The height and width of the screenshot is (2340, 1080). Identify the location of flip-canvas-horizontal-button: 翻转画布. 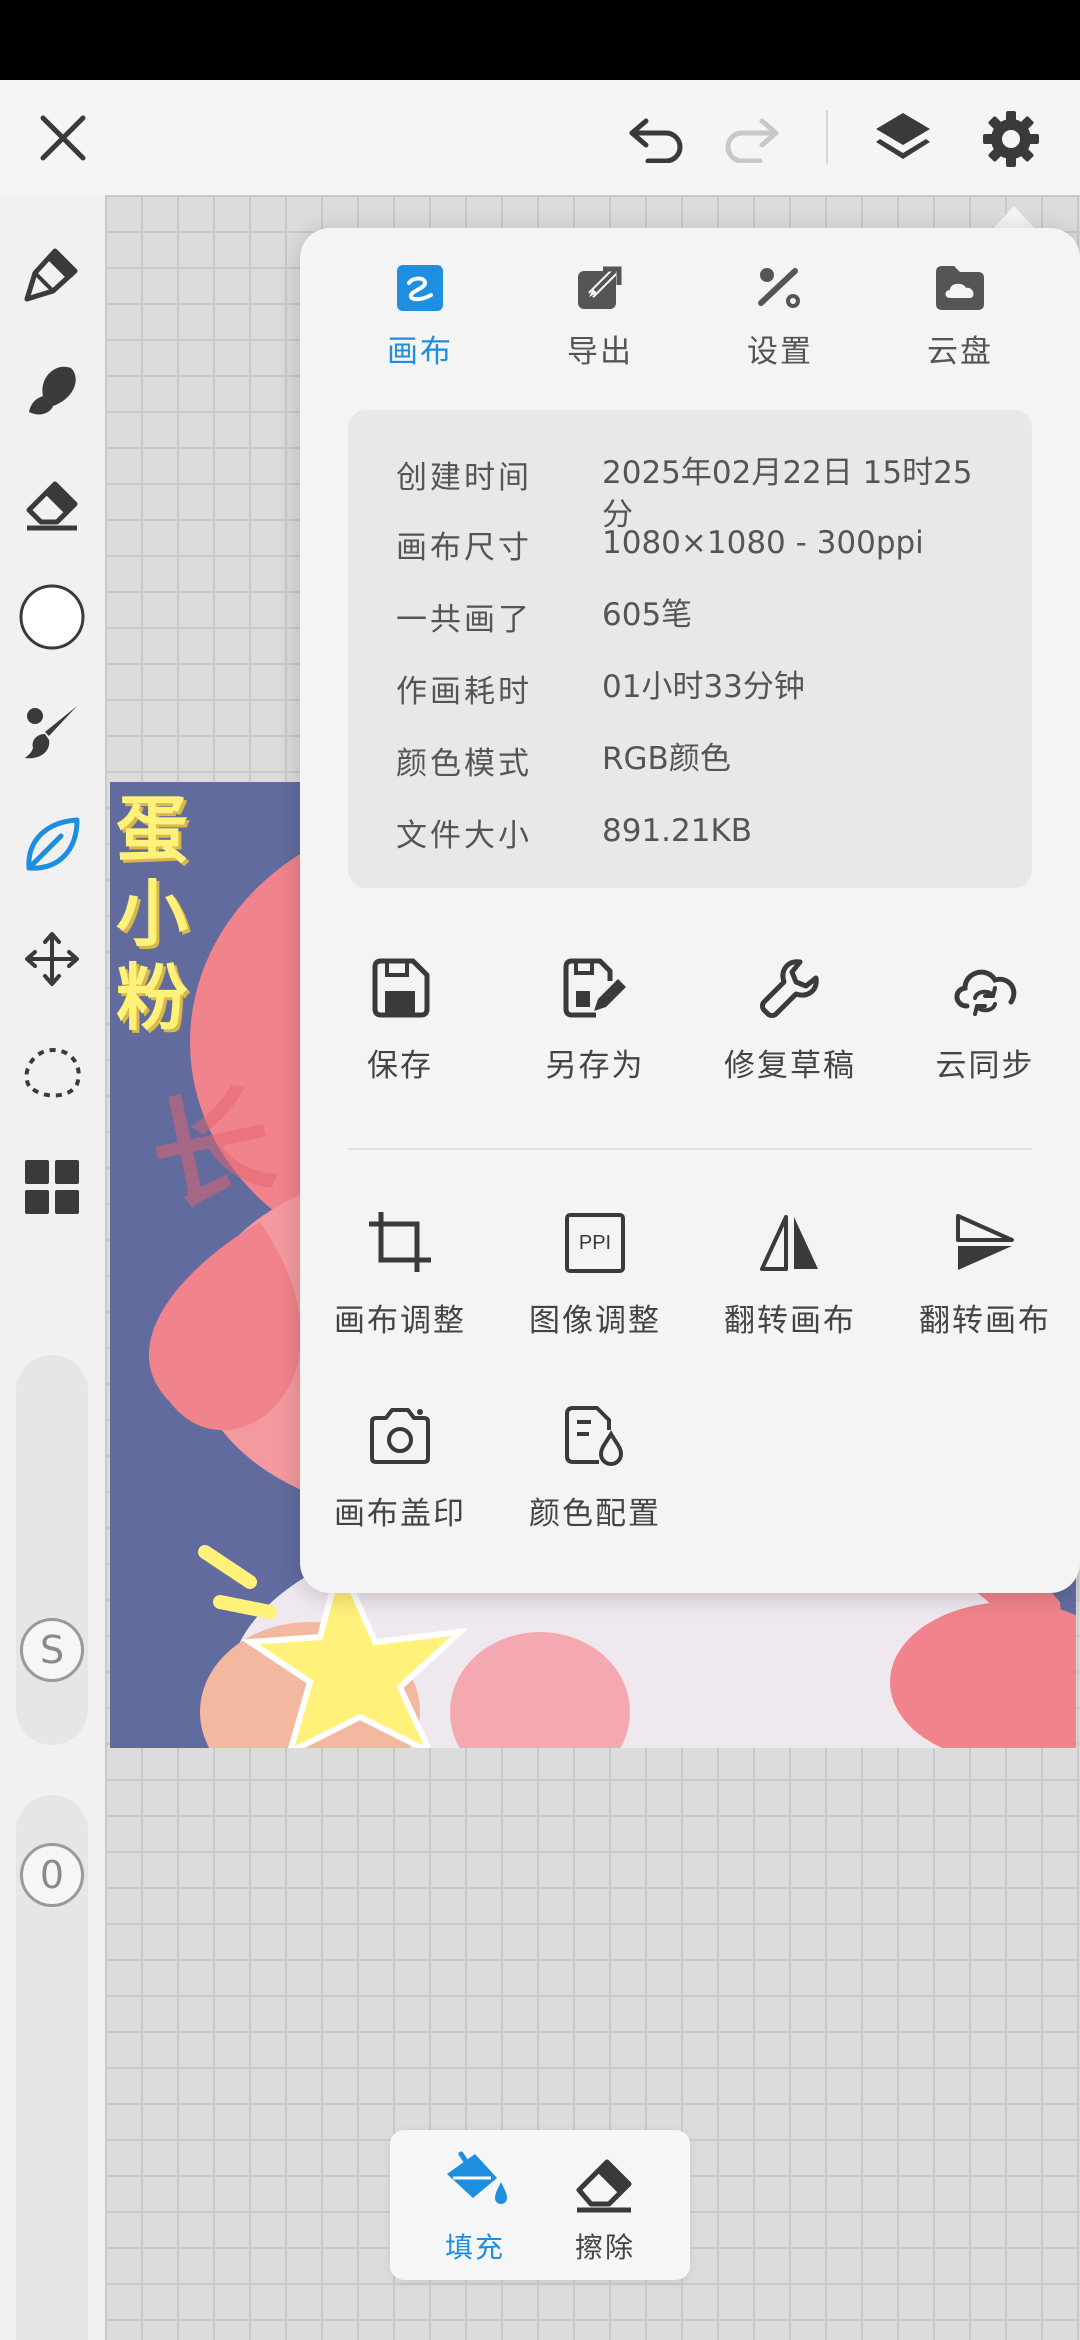
(790, 1278).